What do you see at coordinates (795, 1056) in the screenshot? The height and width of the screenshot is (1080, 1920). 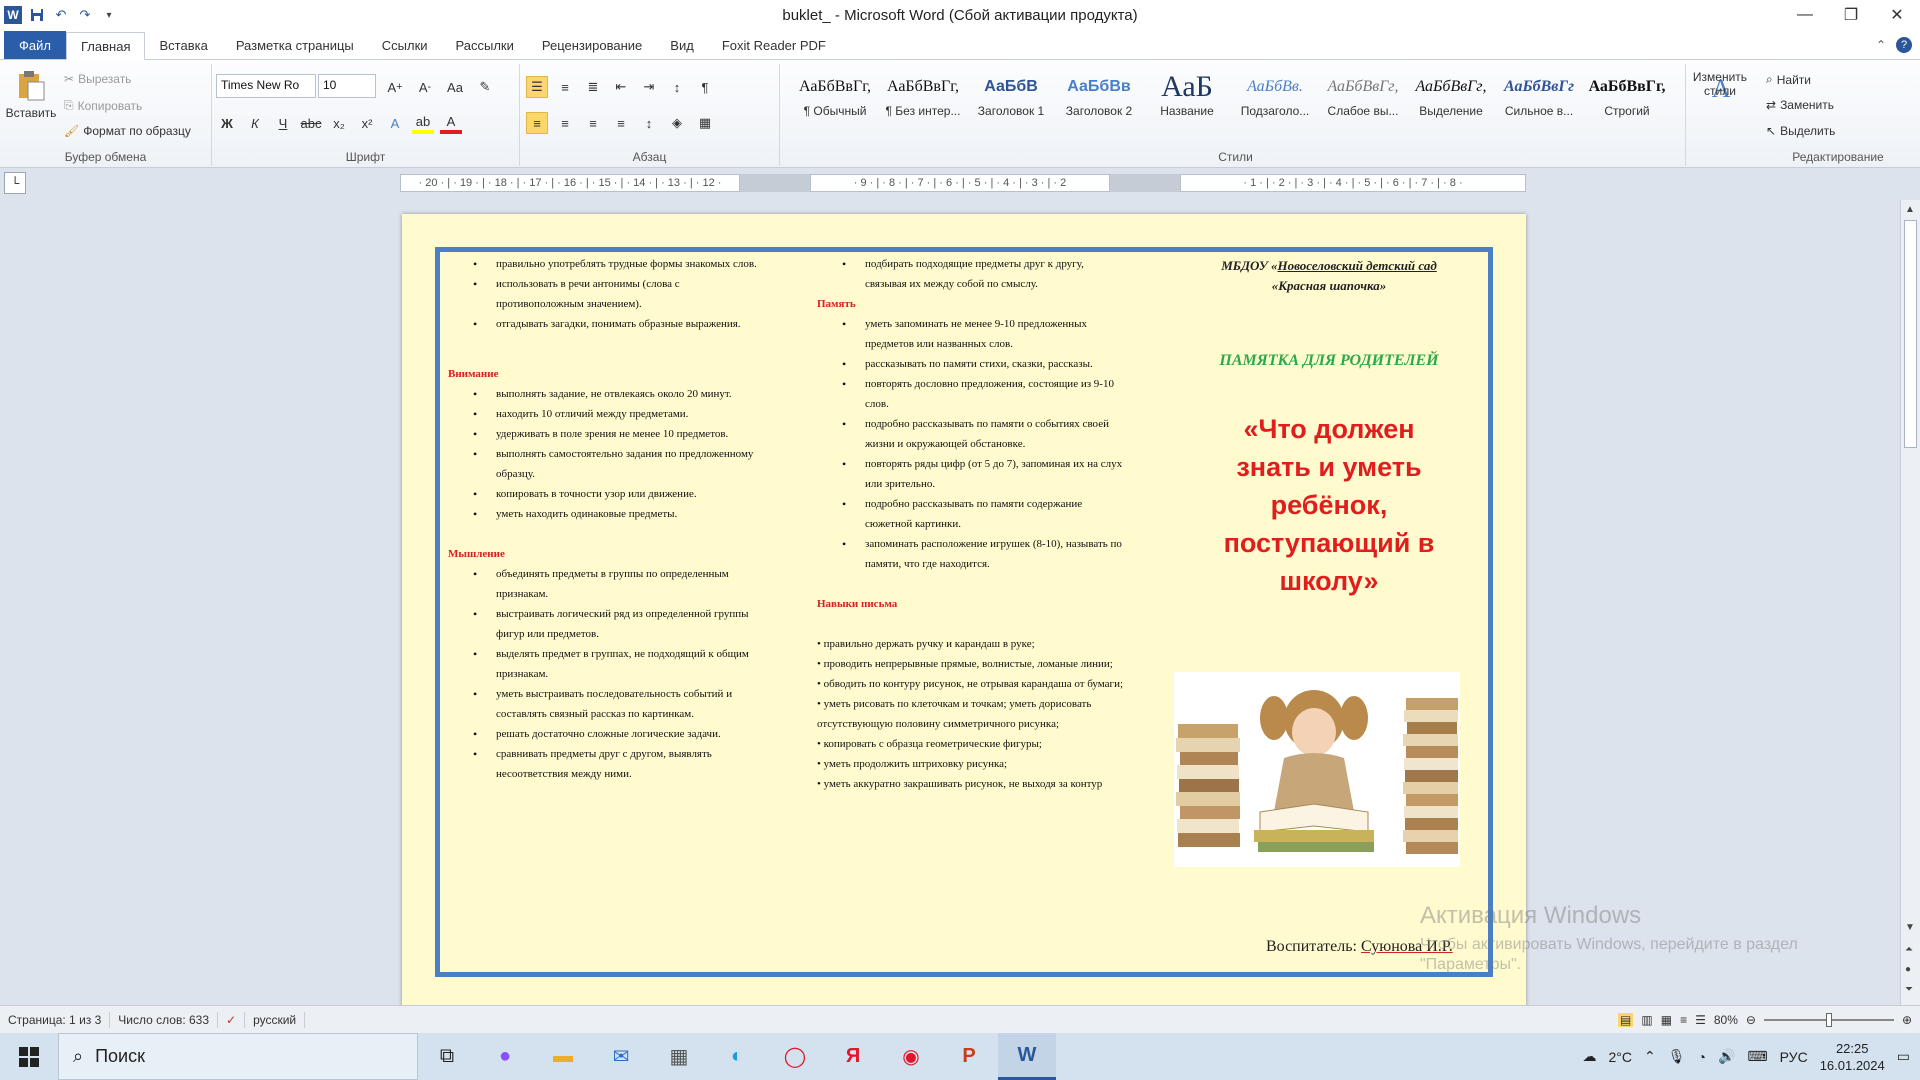 I see `opera-browser-icon: ◯` at bounding box center [795, 1056].